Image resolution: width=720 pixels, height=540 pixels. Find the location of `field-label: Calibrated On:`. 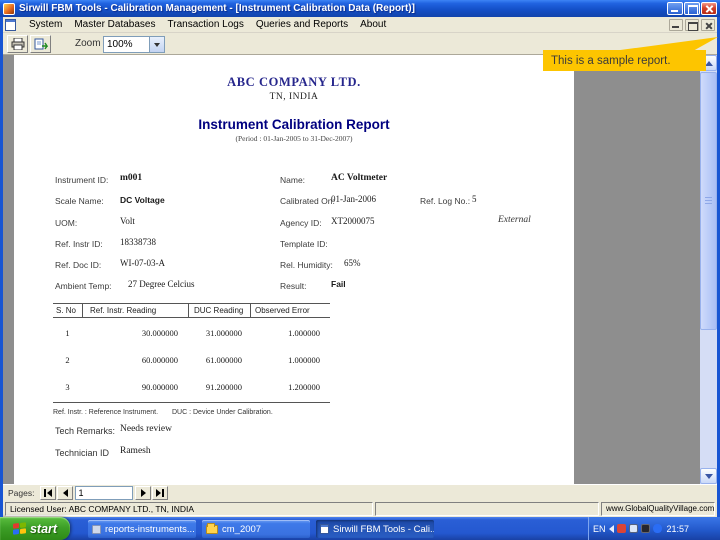

field-label: Calibrated On: is located at coordinates (307, 201).